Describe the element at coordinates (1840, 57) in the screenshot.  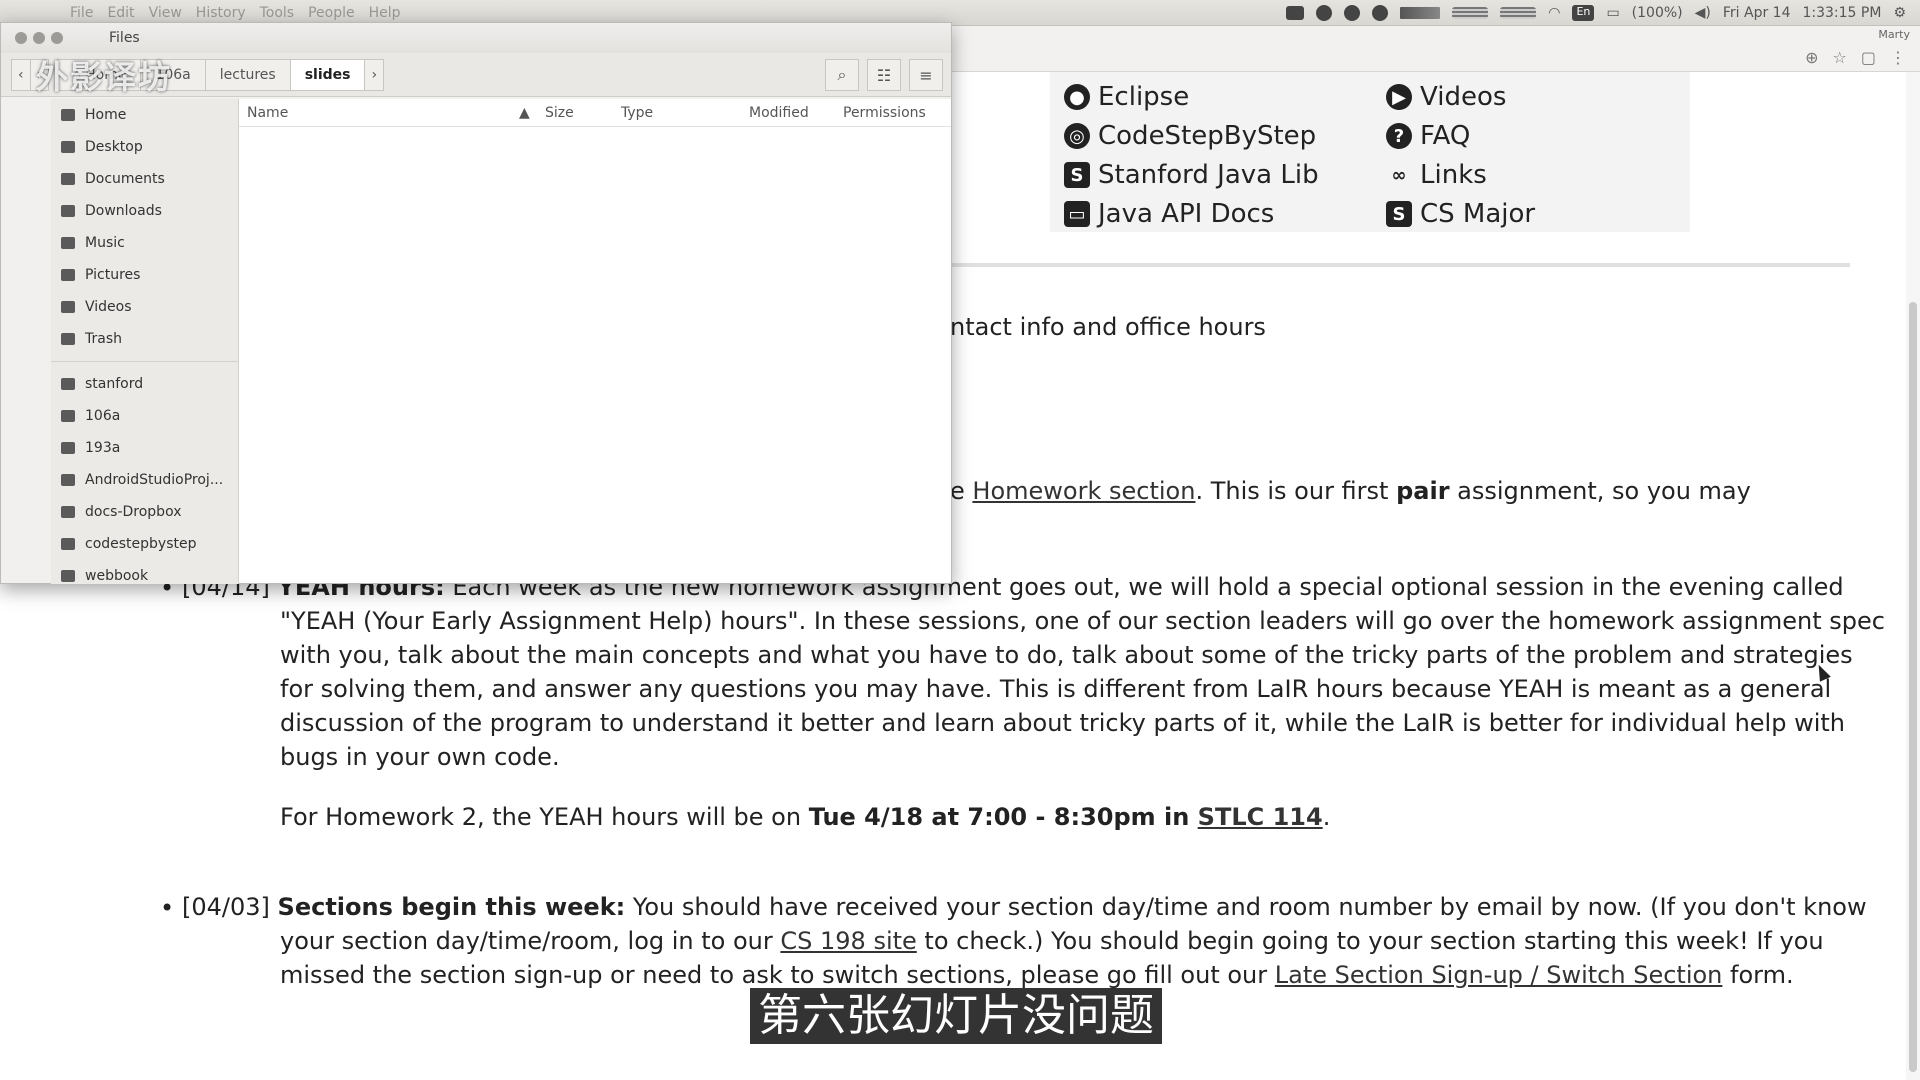
I see `bookmark-star-icon: ☆` at that location.